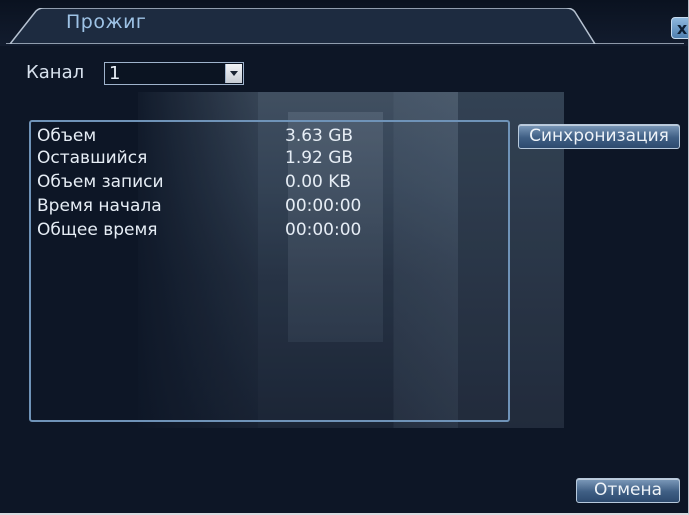 The image size is (689, 515). Describe the element at coordinates (599, 136) in the screenshot. I see `sync-button: Синхронизация` at that location.